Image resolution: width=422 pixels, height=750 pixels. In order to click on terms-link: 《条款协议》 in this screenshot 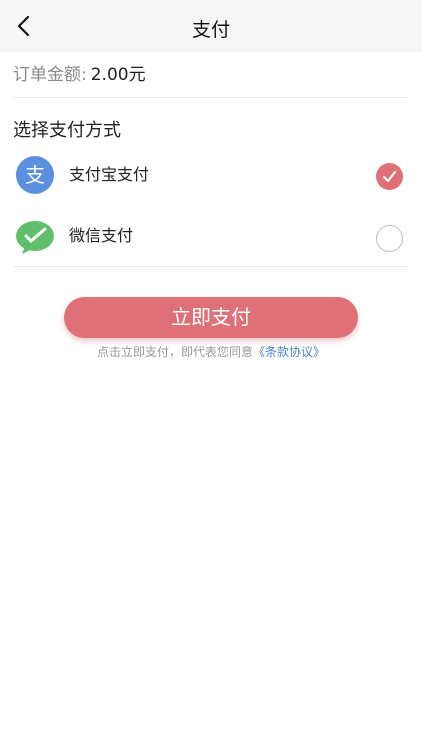, I will do `click(289, 352)`.